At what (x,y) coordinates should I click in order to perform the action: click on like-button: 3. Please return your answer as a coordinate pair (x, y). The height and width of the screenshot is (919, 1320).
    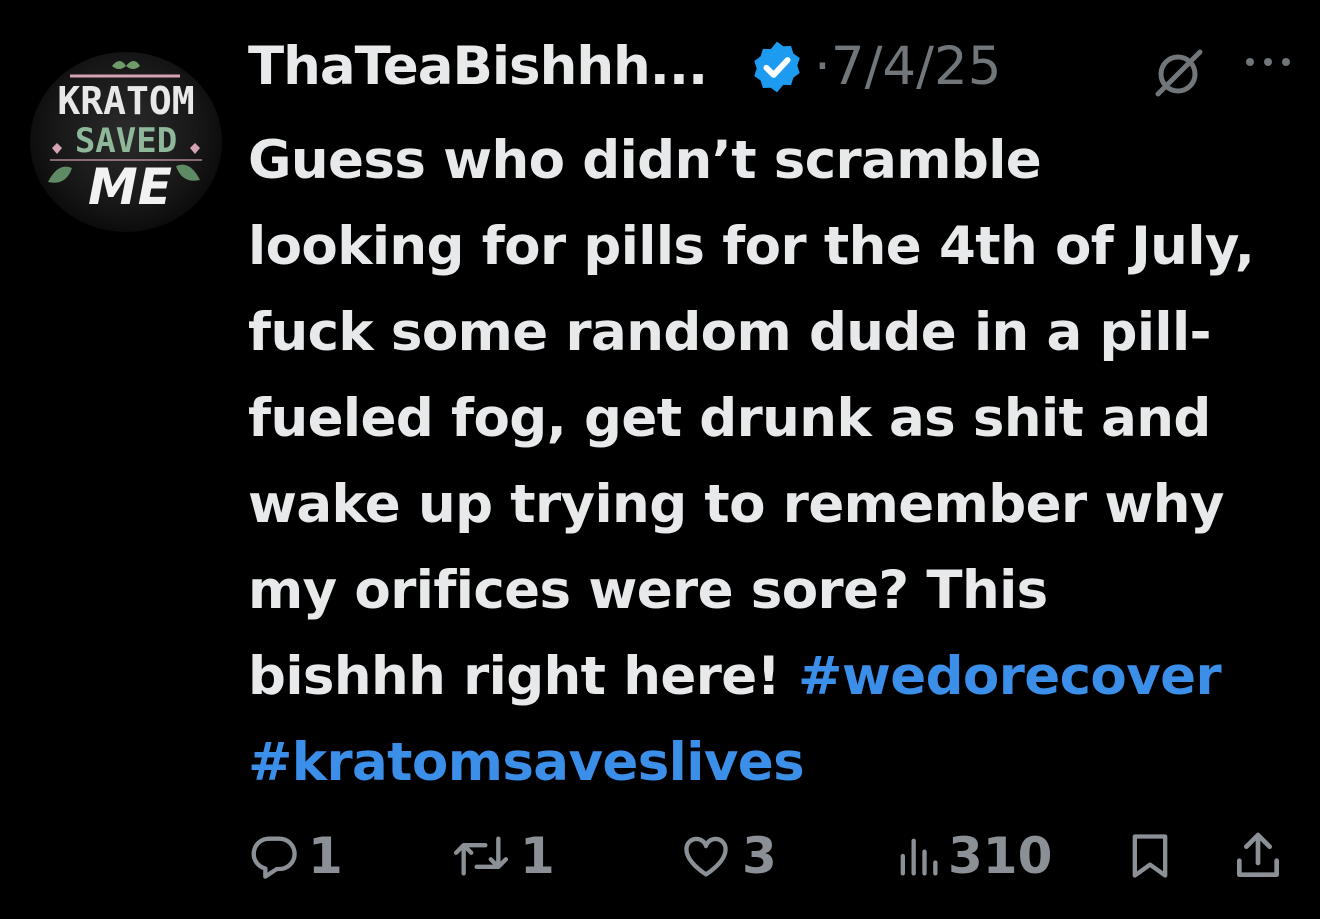
    Looking at the image, I should click on (727, 856).